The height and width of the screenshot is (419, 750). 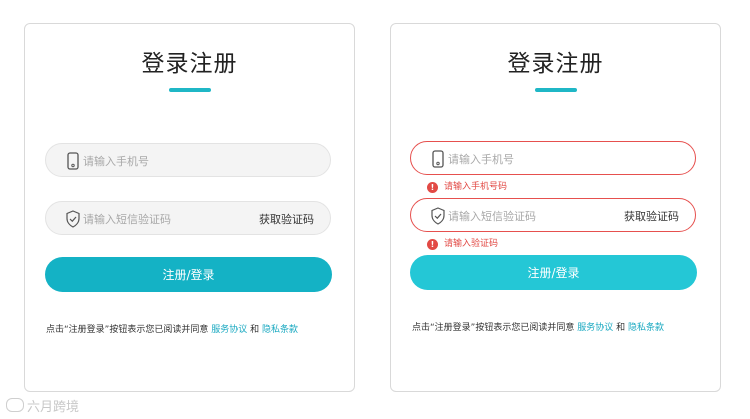 I want to click on watermark-text: 六月跨境, so click(x=53, y=407).